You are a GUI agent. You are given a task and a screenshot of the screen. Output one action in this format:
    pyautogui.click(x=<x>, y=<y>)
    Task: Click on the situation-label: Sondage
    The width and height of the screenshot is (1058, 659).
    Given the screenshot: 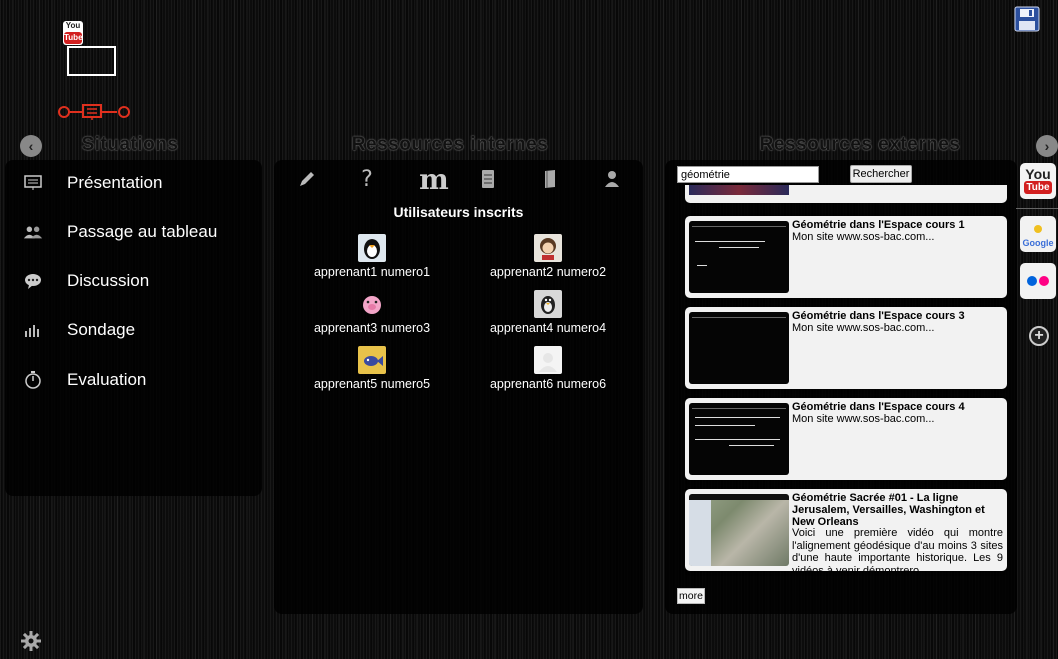 What is the action you would take?
    pyautogui.click(x=101, y=329)
    